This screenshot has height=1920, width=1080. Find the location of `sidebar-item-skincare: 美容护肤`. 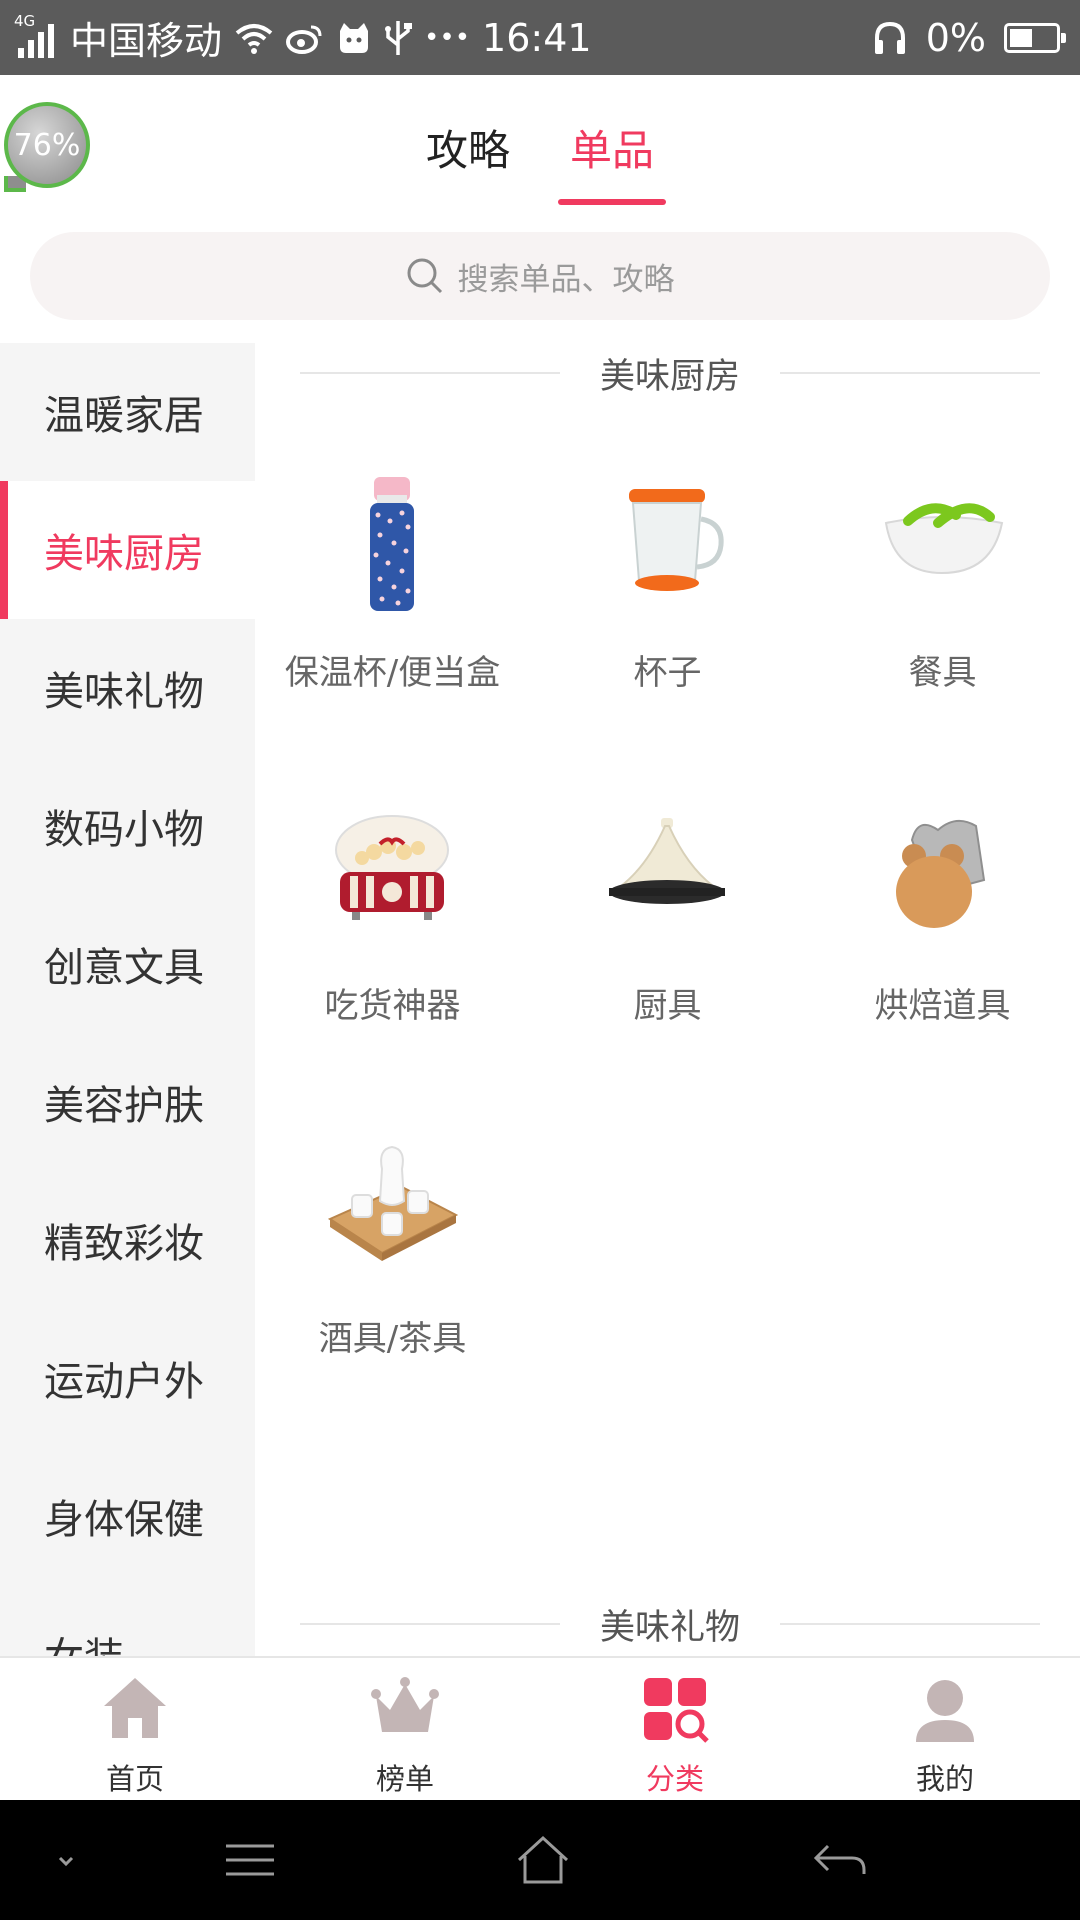

sidebar-item-skincare: 美容护肤 is located at coordinates (127, 1102).